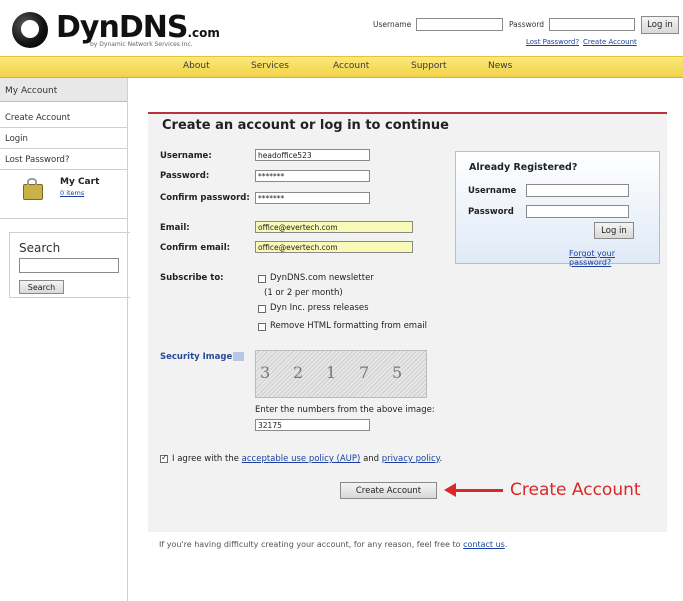  I want to click on nav-about: About, so click(196, 66).